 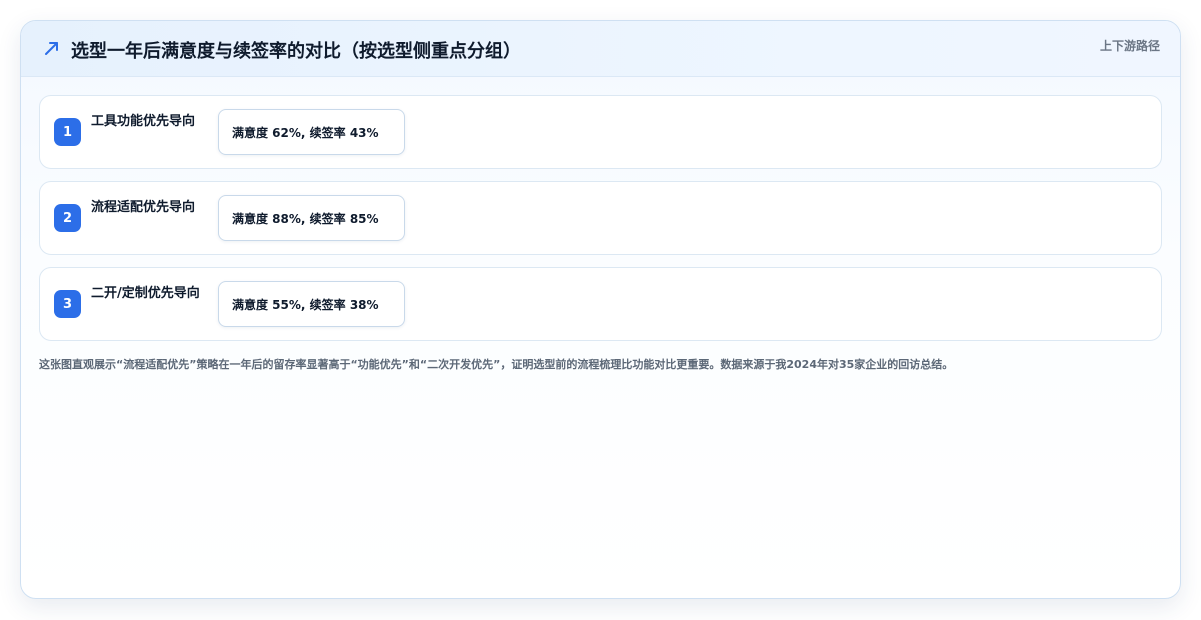 What do you see at coordinates (600, 304) in the screenshot?
I see `group-row-custom-first: 3 二开/定制优先导向 满意度 55%, 续签率 38%` at bounding box center [600, 304].